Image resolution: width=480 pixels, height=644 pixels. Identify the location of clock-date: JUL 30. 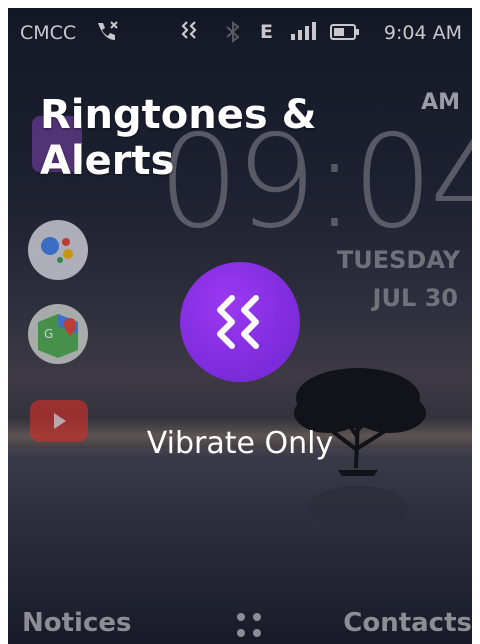
(415, 298).